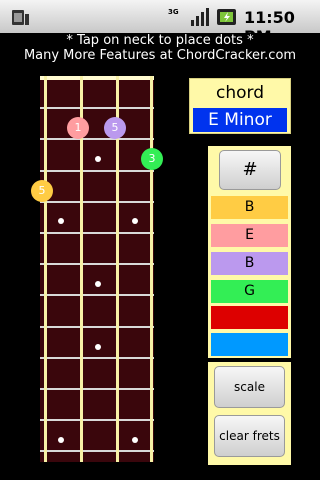 Image resolution: width=320 pixels, height=480 pixels. What do you see at coordinates (200, 17) in the screenshot?
I see `signal-bars-icon` at bounding box center [200, 17].